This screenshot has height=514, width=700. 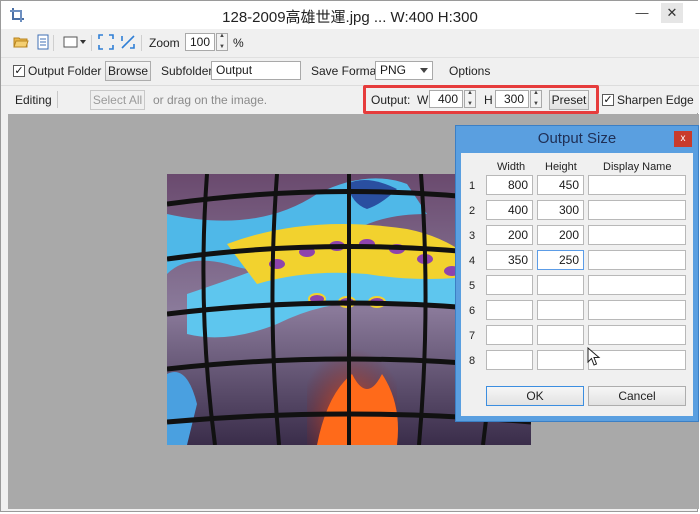 I want to click on chevron-down-icon, so click(x=424, y=70).